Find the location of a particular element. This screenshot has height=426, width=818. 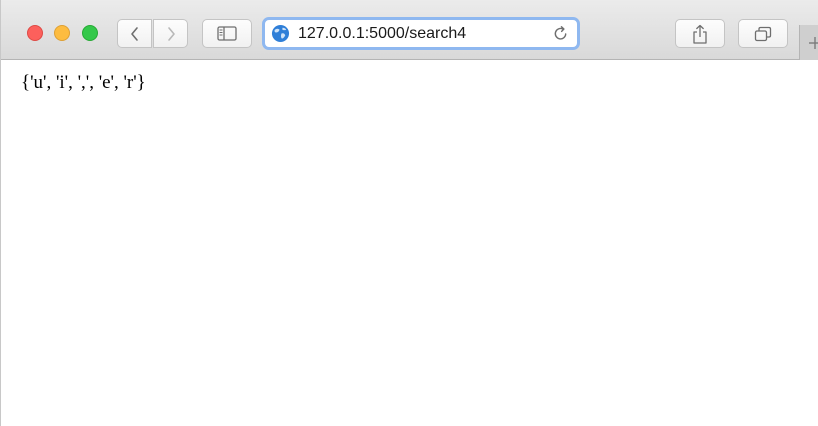

share-icon is located at coordinates (700, 34).